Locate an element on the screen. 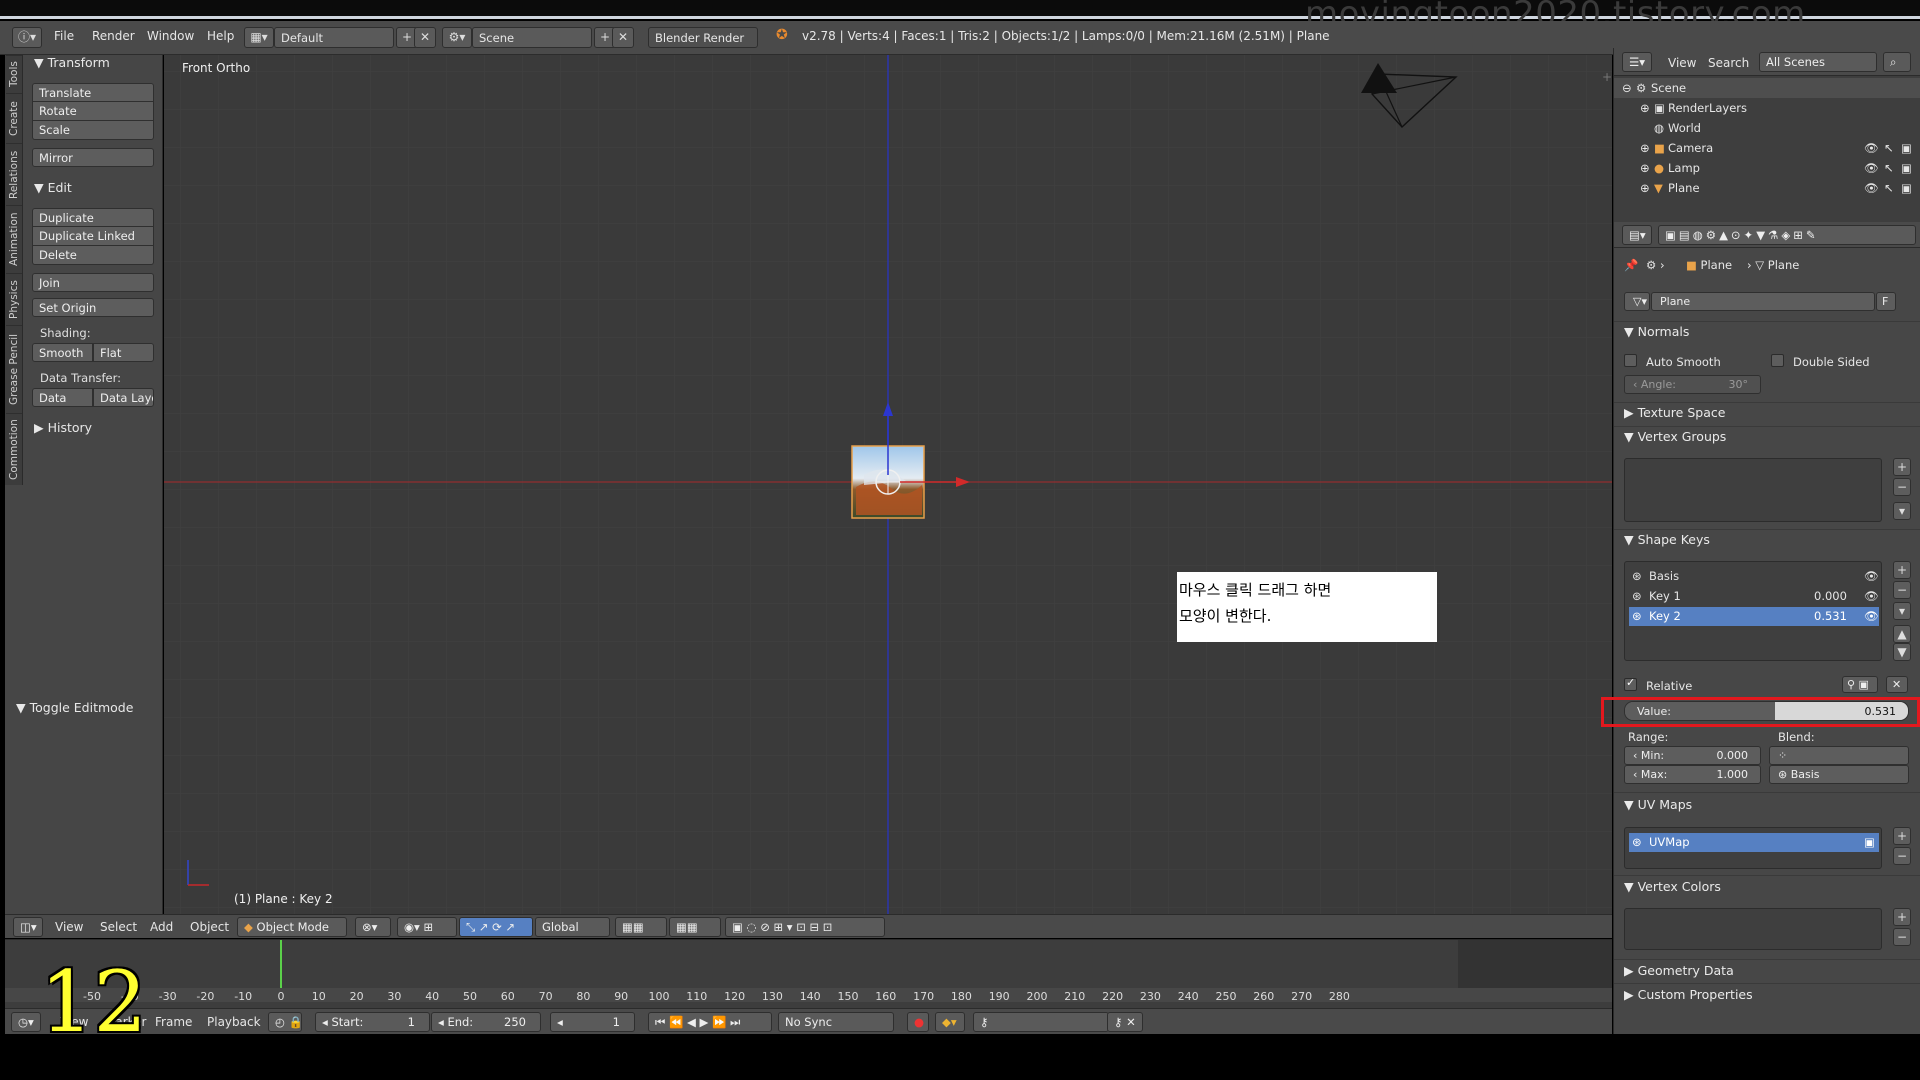 The width and height of the screenshot is (1920, 1080). mirror-button: Mirror is located at coordinates (93, 157).